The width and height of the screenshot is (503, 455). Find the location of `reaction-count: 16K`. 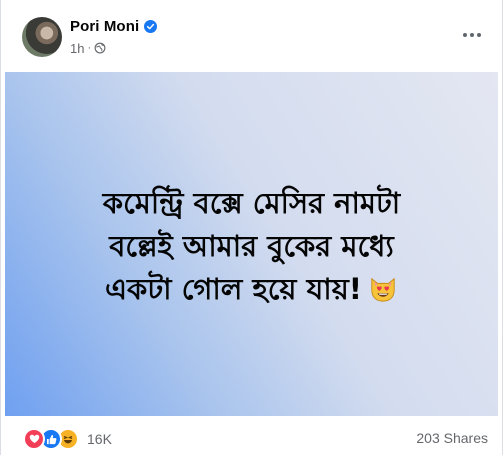

reaction-count: 16K is located at coordinates (99, 439).